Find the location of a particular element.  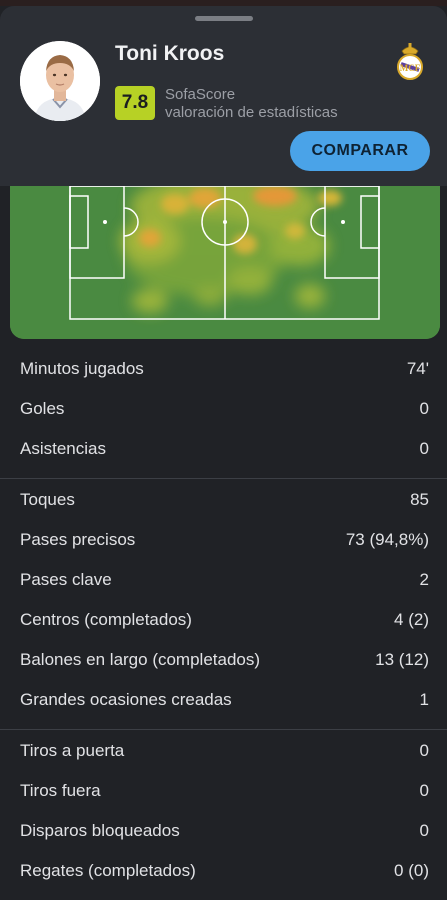

stat-value: 0 (0) is located at coordinates (411, 870).